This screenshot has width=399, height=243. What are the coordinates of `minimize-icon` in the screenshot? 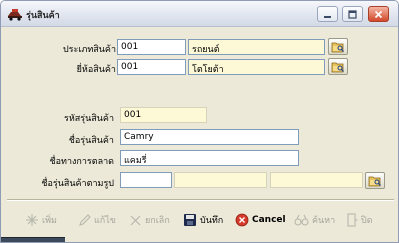 It's located at (327, 16).